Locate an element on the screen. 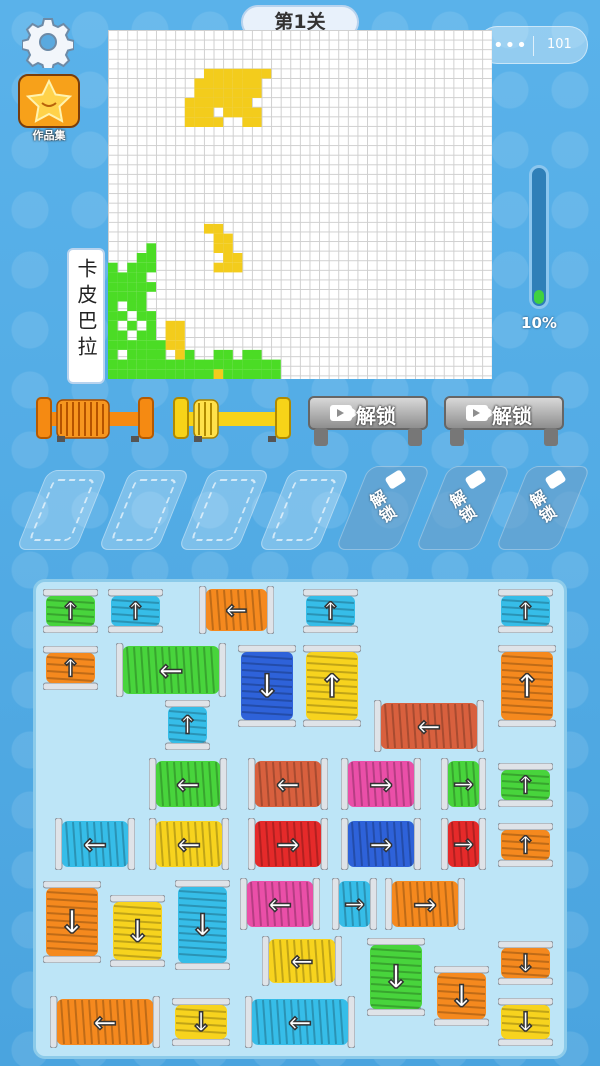  blue-spool-down: ↓ is located at coordinates (267, 686).